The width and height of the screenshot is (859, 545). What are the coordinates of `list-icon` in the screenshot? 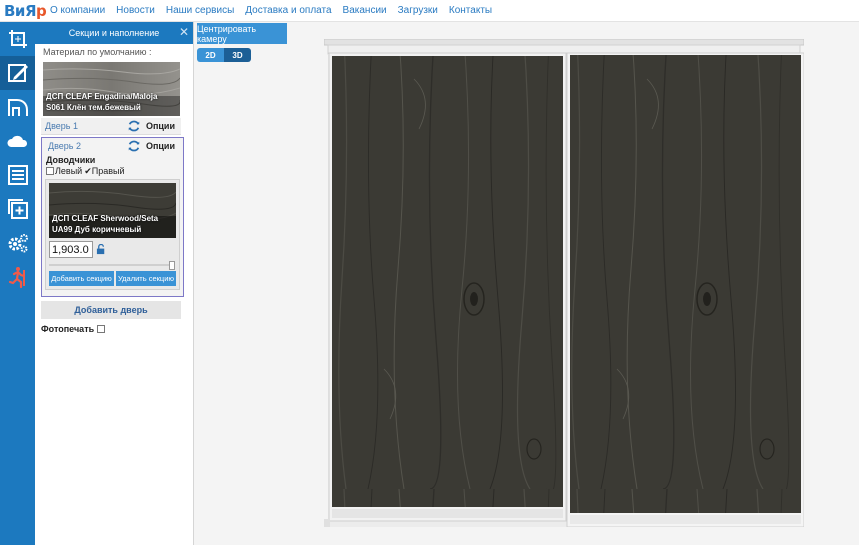 It's located at (17, 175).